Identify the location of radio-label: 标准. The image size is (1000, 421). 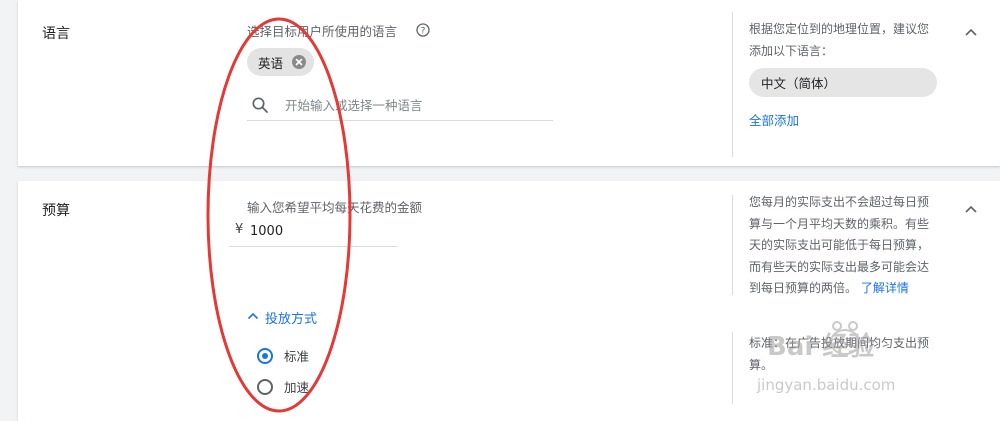
(297, 356).